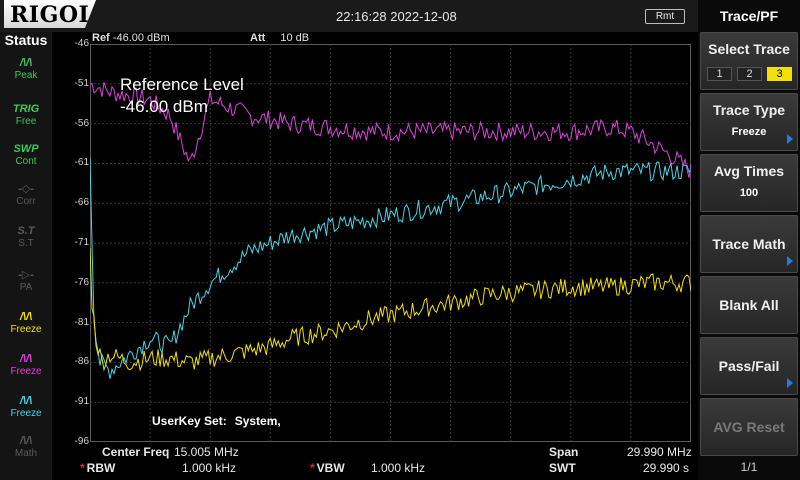 Image resolution: width=800 pixels, height=480 pixels. What do you see at coordinates (26, 63) in the screenshot?
I see `peak-icon: /\/\` at bounding box center [26, 63].